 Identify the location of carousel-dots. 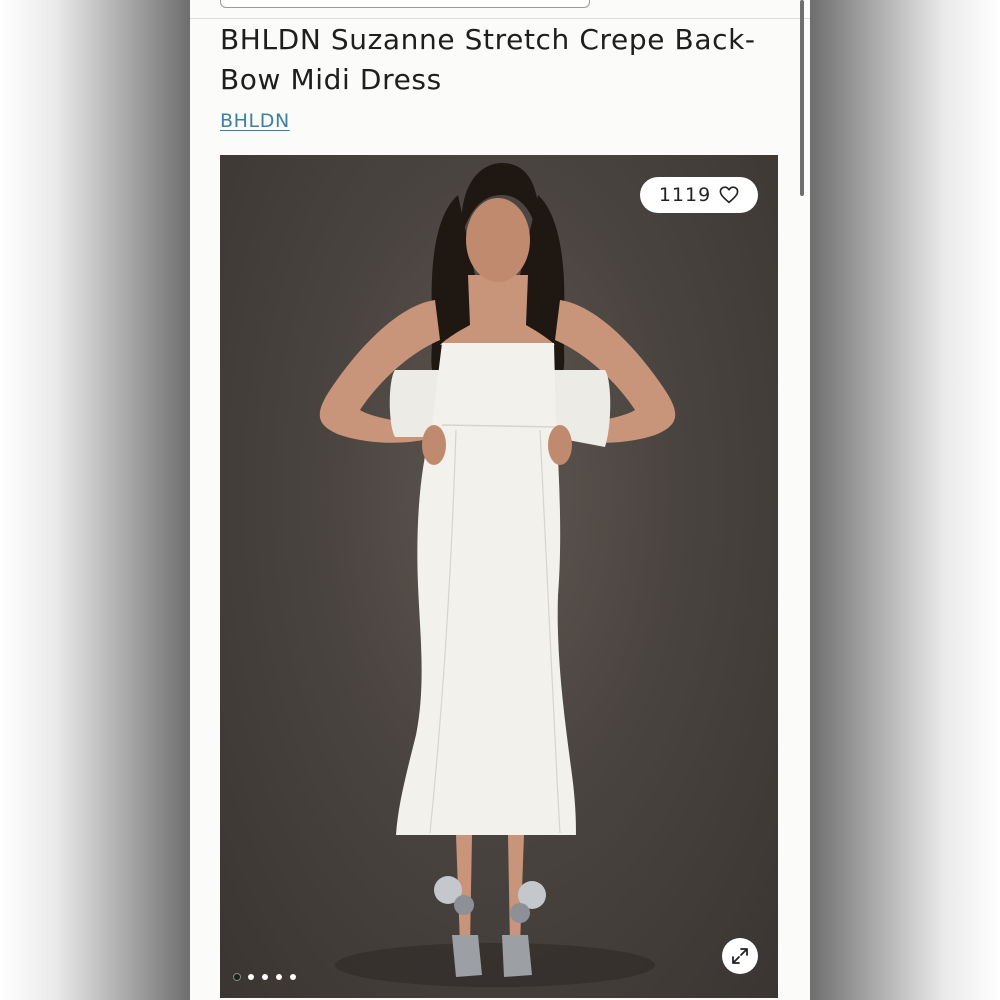
(265, 977).